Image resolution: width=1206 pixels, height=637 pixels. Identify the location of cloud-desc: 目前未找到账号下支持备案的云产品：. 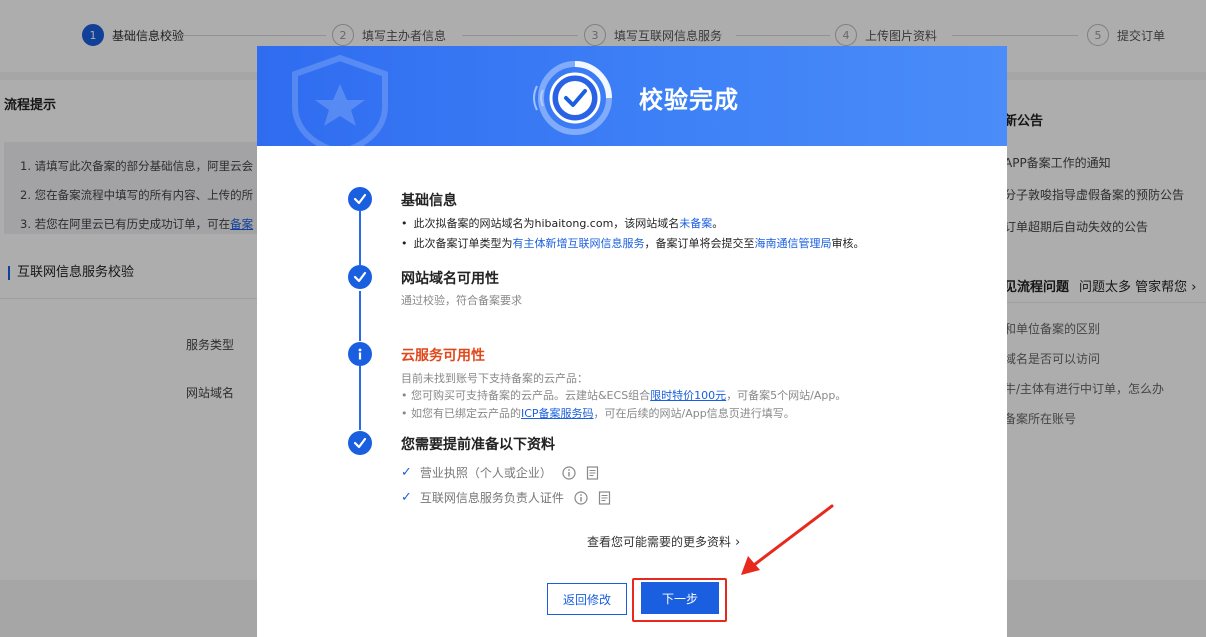
(494, 378).